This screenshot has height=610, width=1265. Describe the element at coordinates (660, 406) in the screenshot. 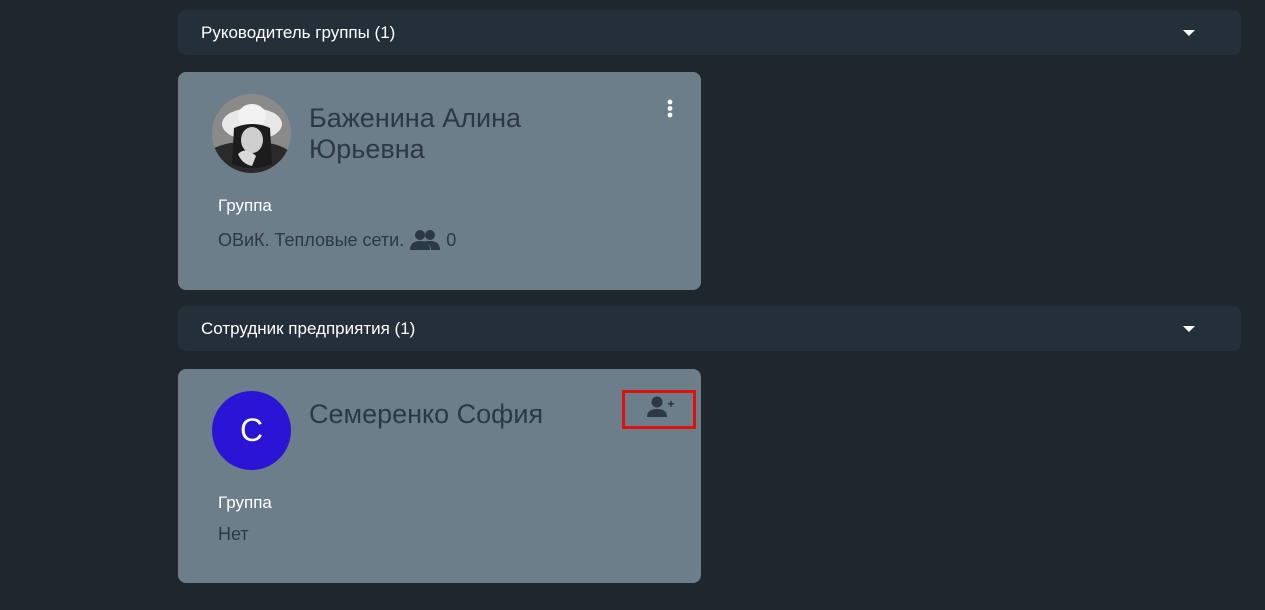

I see `person-add-icon` at that location.